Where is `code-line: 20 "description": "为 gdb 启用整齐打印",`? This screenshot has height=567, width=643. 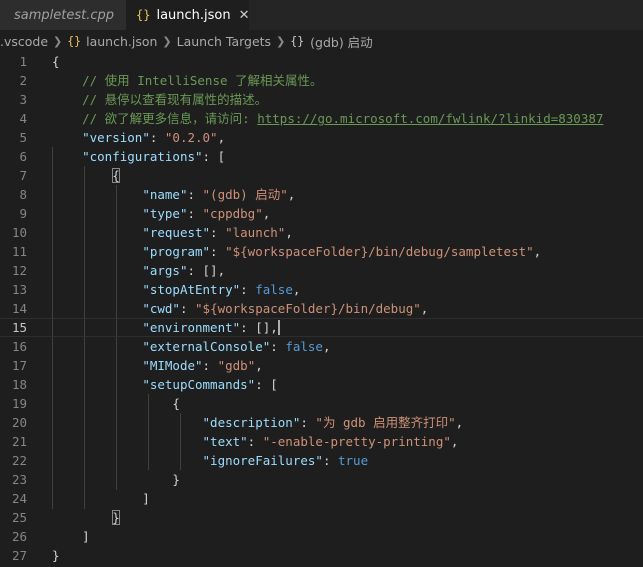
code-line: 20 "description": "为 gdb 启用整齐打印", is located at coordinates (321, 422).